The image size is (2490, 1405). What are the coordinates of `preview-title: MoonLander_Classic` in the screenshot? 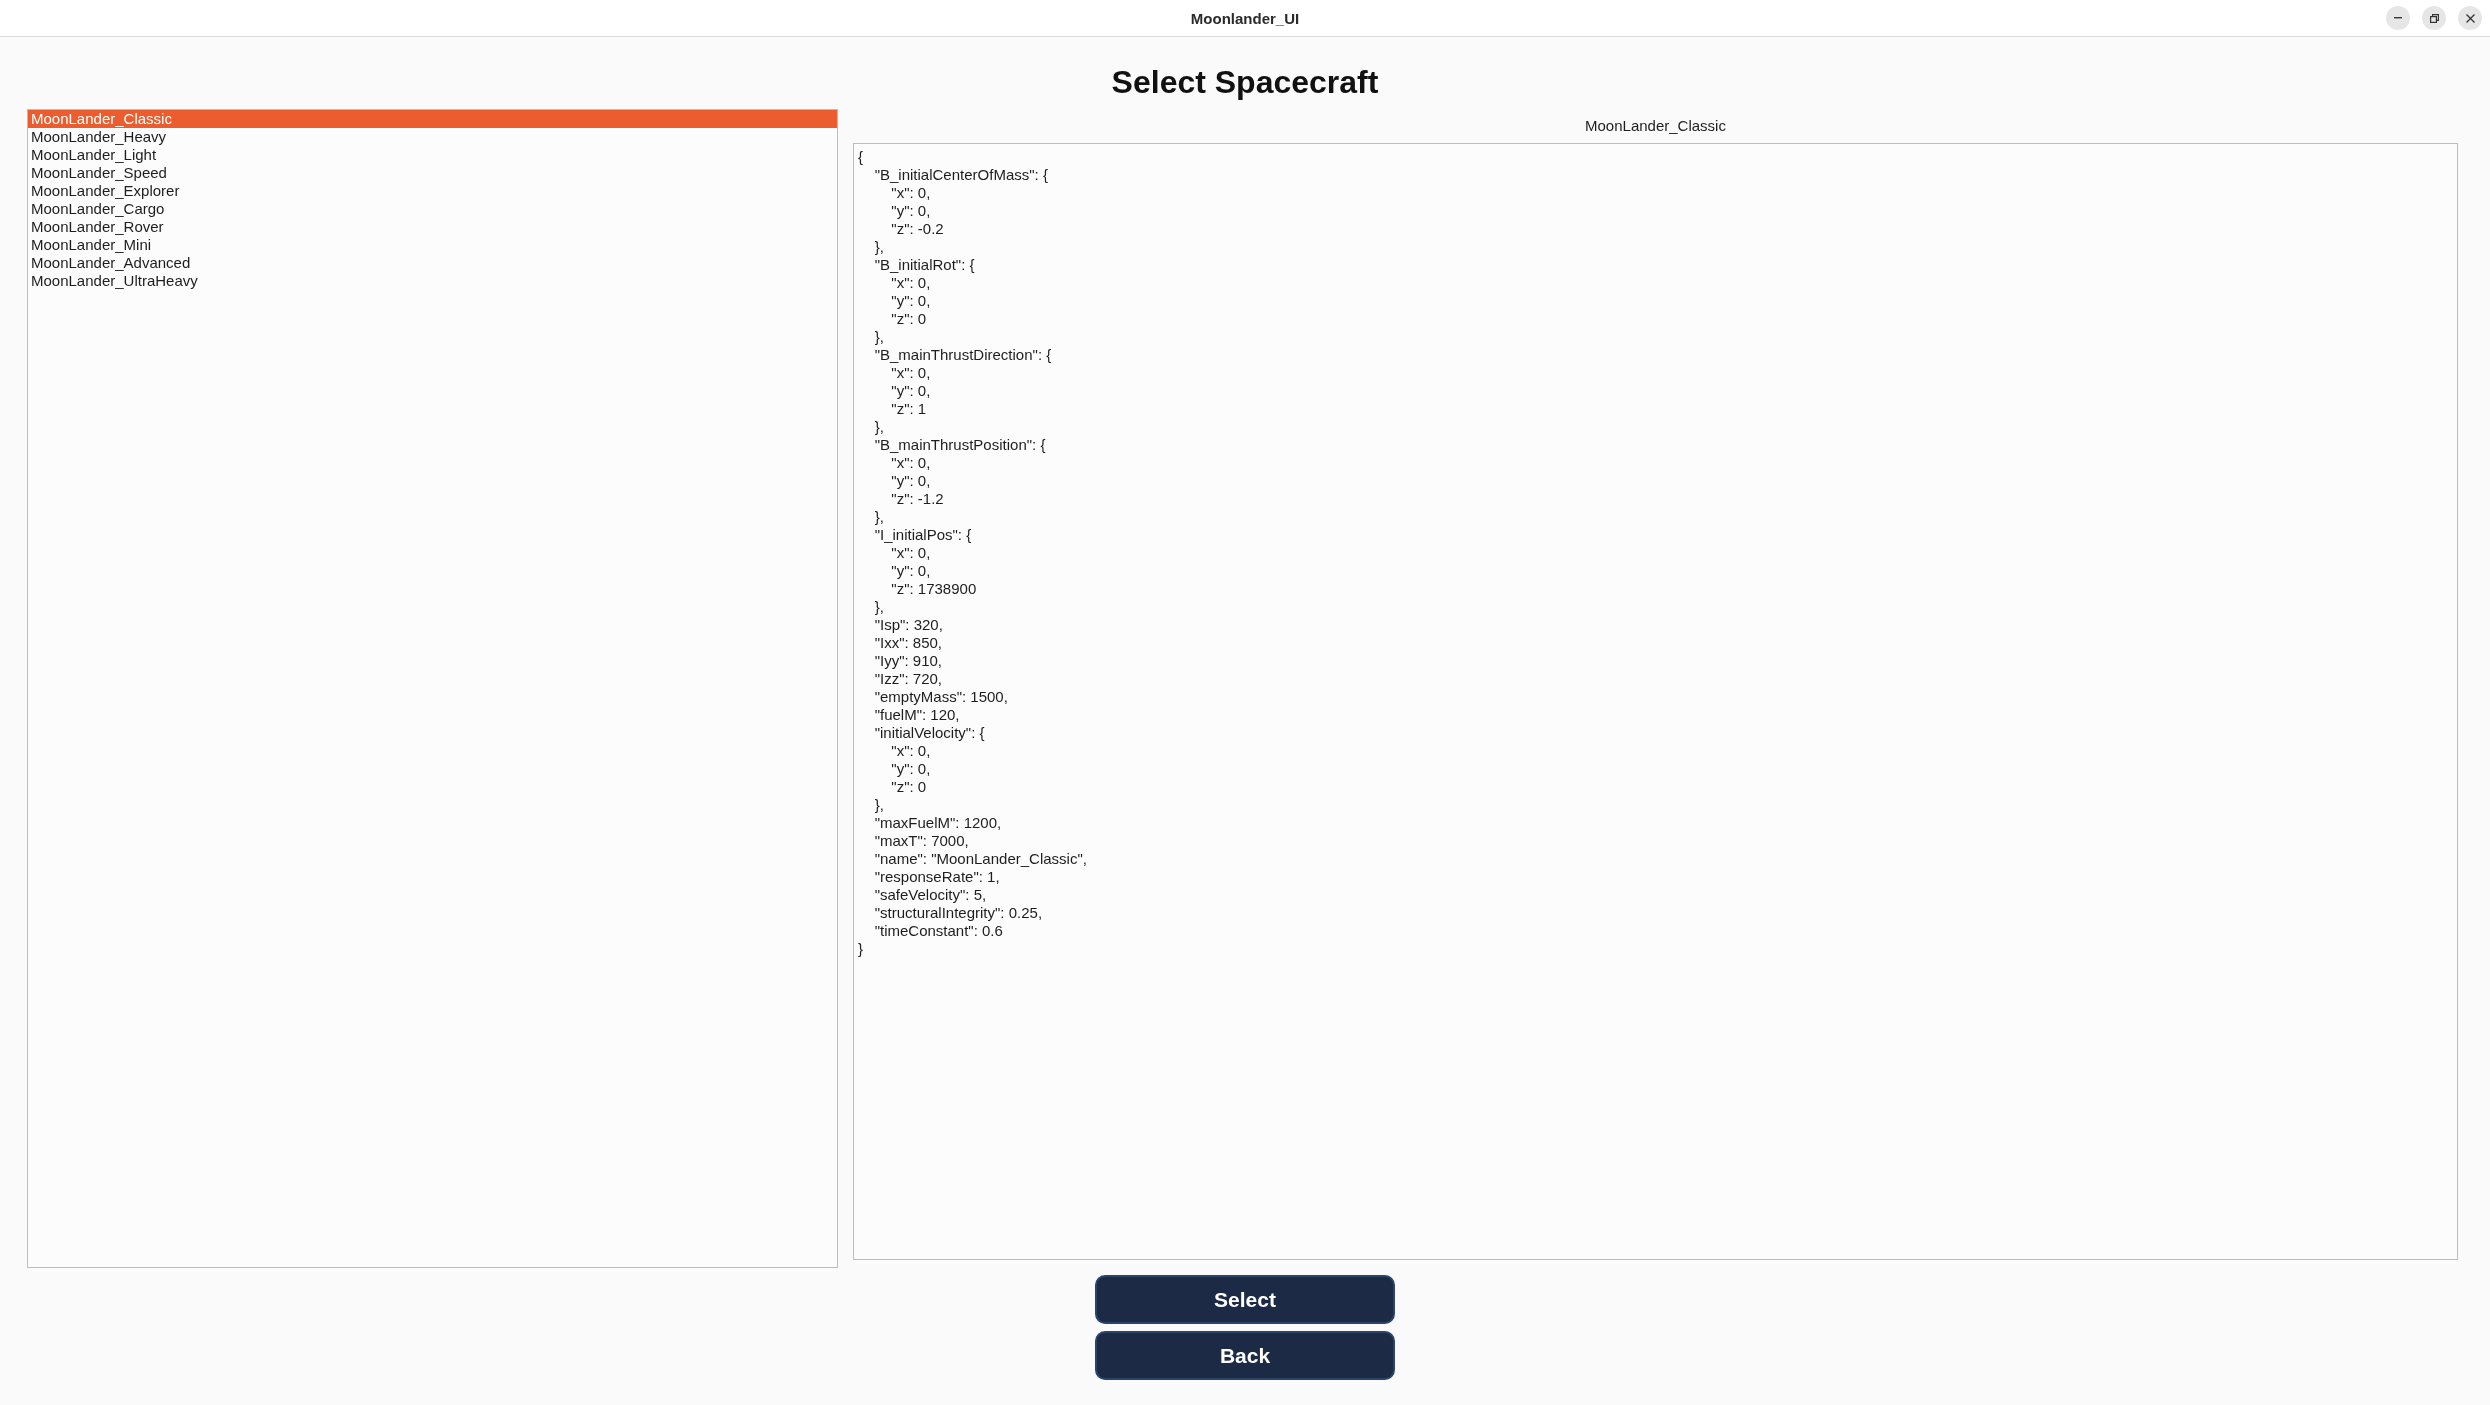 It's located at (1655, 125).